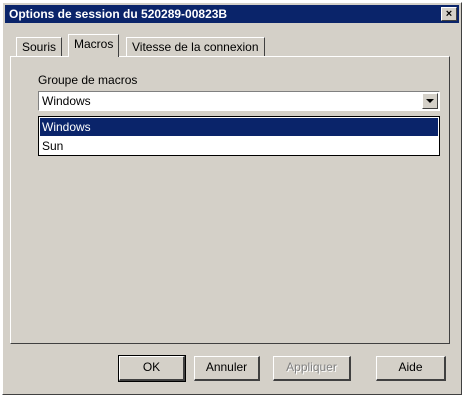  I want to click on ok-button: OK, so click(152, 368).